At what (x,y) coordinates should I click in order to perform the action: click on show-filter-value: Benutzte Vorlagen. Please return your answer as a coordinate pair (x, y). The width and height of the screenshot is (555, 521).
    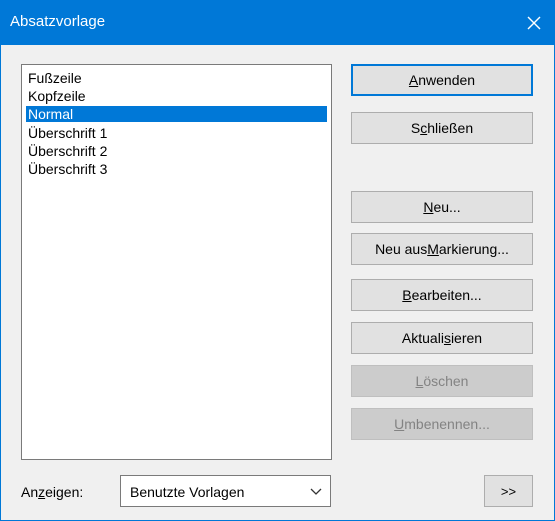
    Looking at the image, I should click on (187, 492).